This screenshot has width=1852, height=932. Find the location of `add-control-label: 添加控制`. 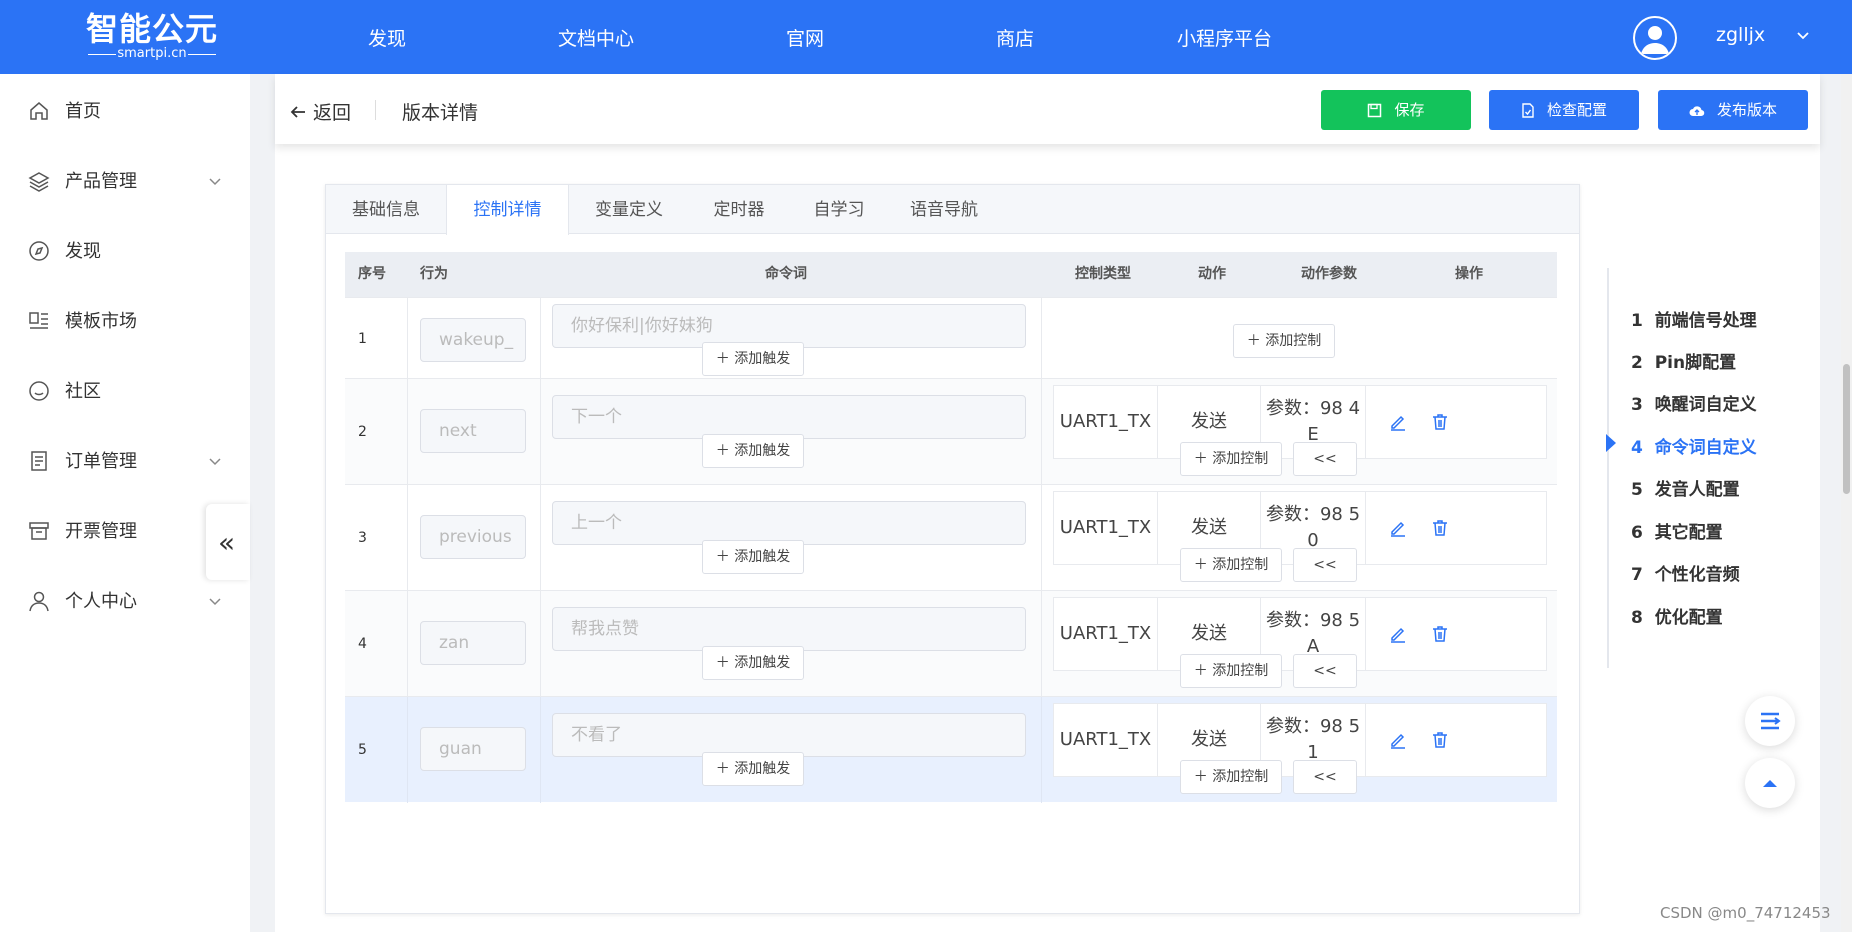

add-control-label: 添加控制 is located at coordinates (1240, 565).